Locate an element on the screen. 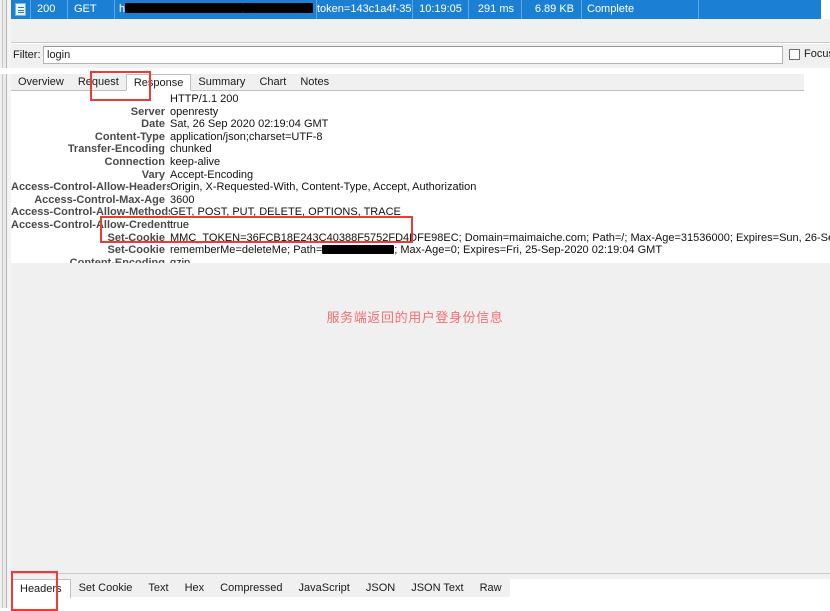  bottom-tab-javascript: JavaScript is located at coordinates (324, 588).